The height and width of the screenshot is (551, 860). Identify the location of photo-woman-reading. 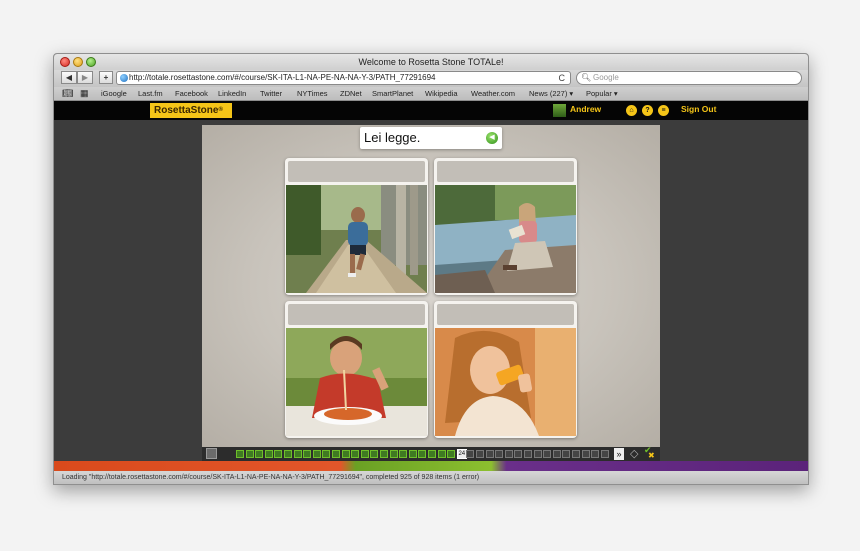
(505, 239).